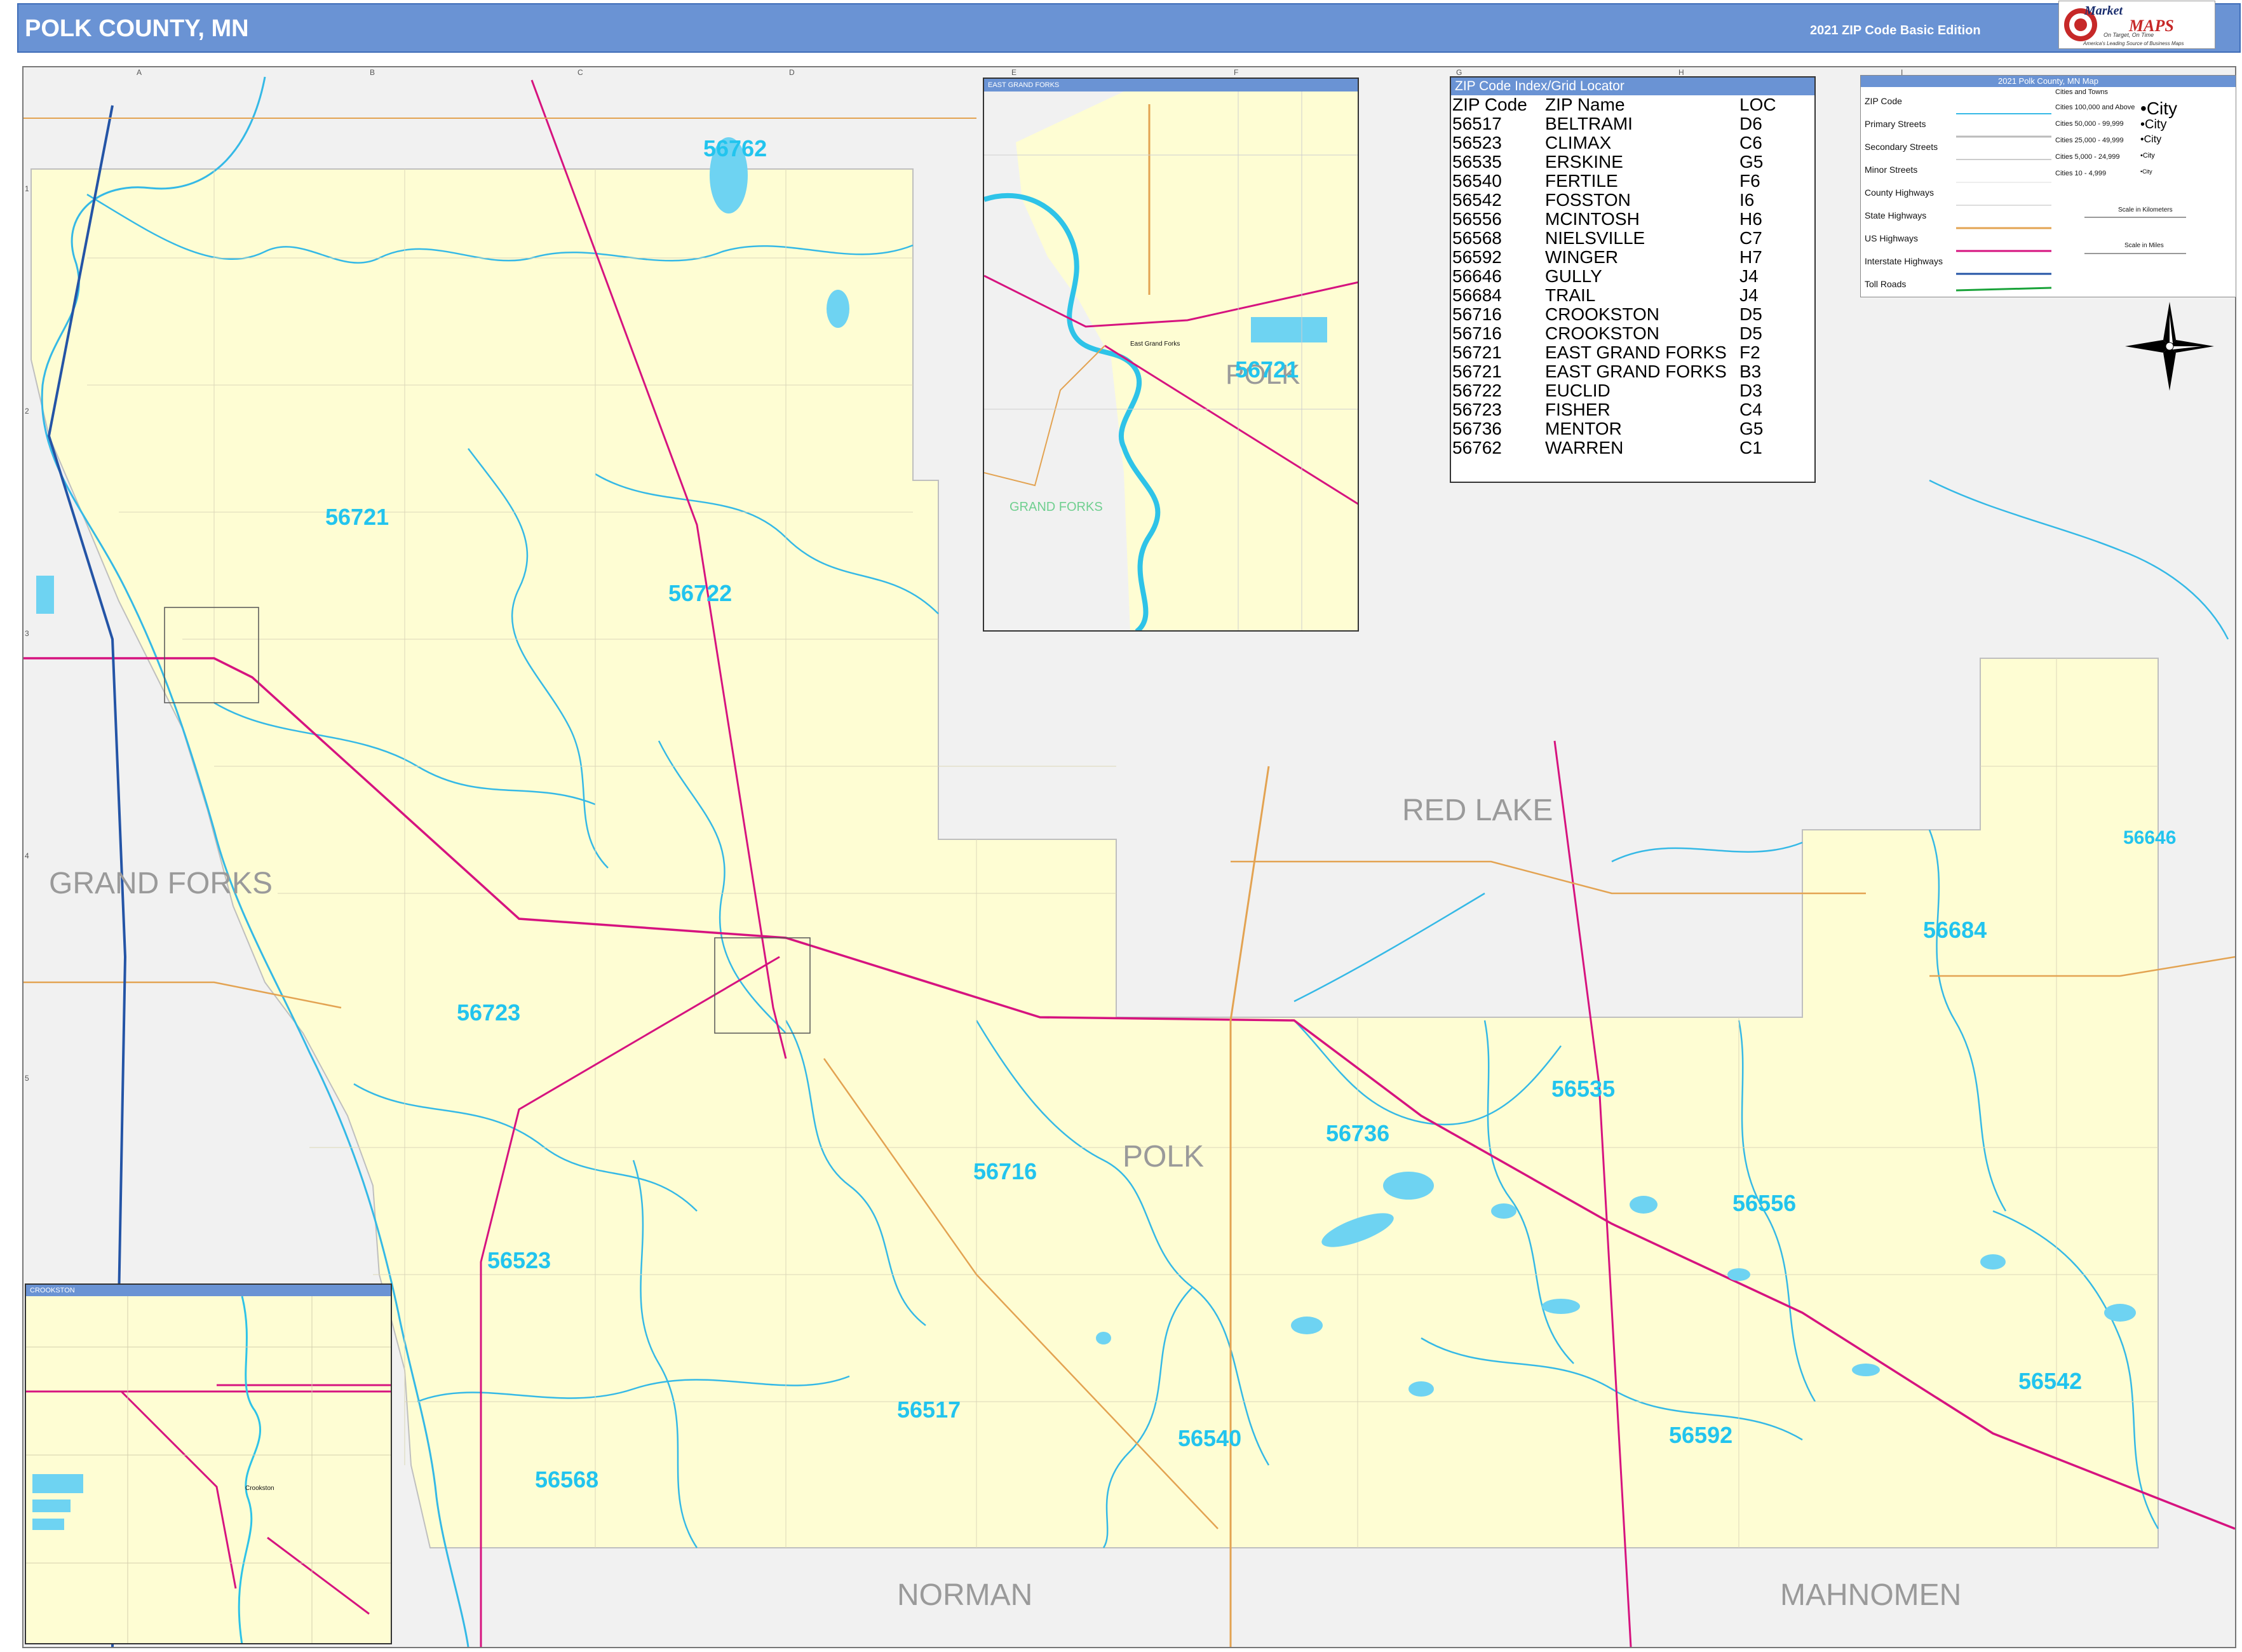 The width and height of the screenshot is (2242, 1652). What do you see at coordinates (1749, 352) in the screenshot?
I see `index-loc-cell: F2` at bounding box center [1749, 352].